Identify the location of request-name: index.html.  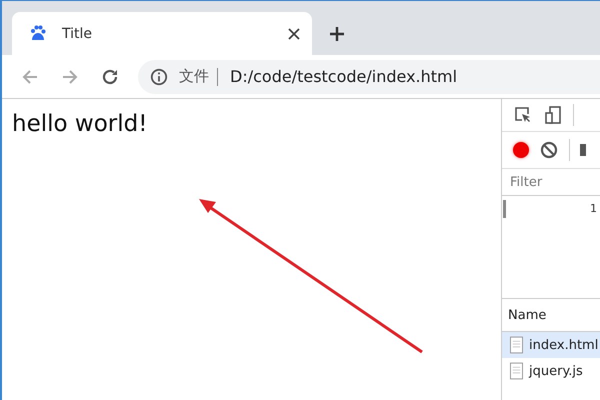
(563, 345).